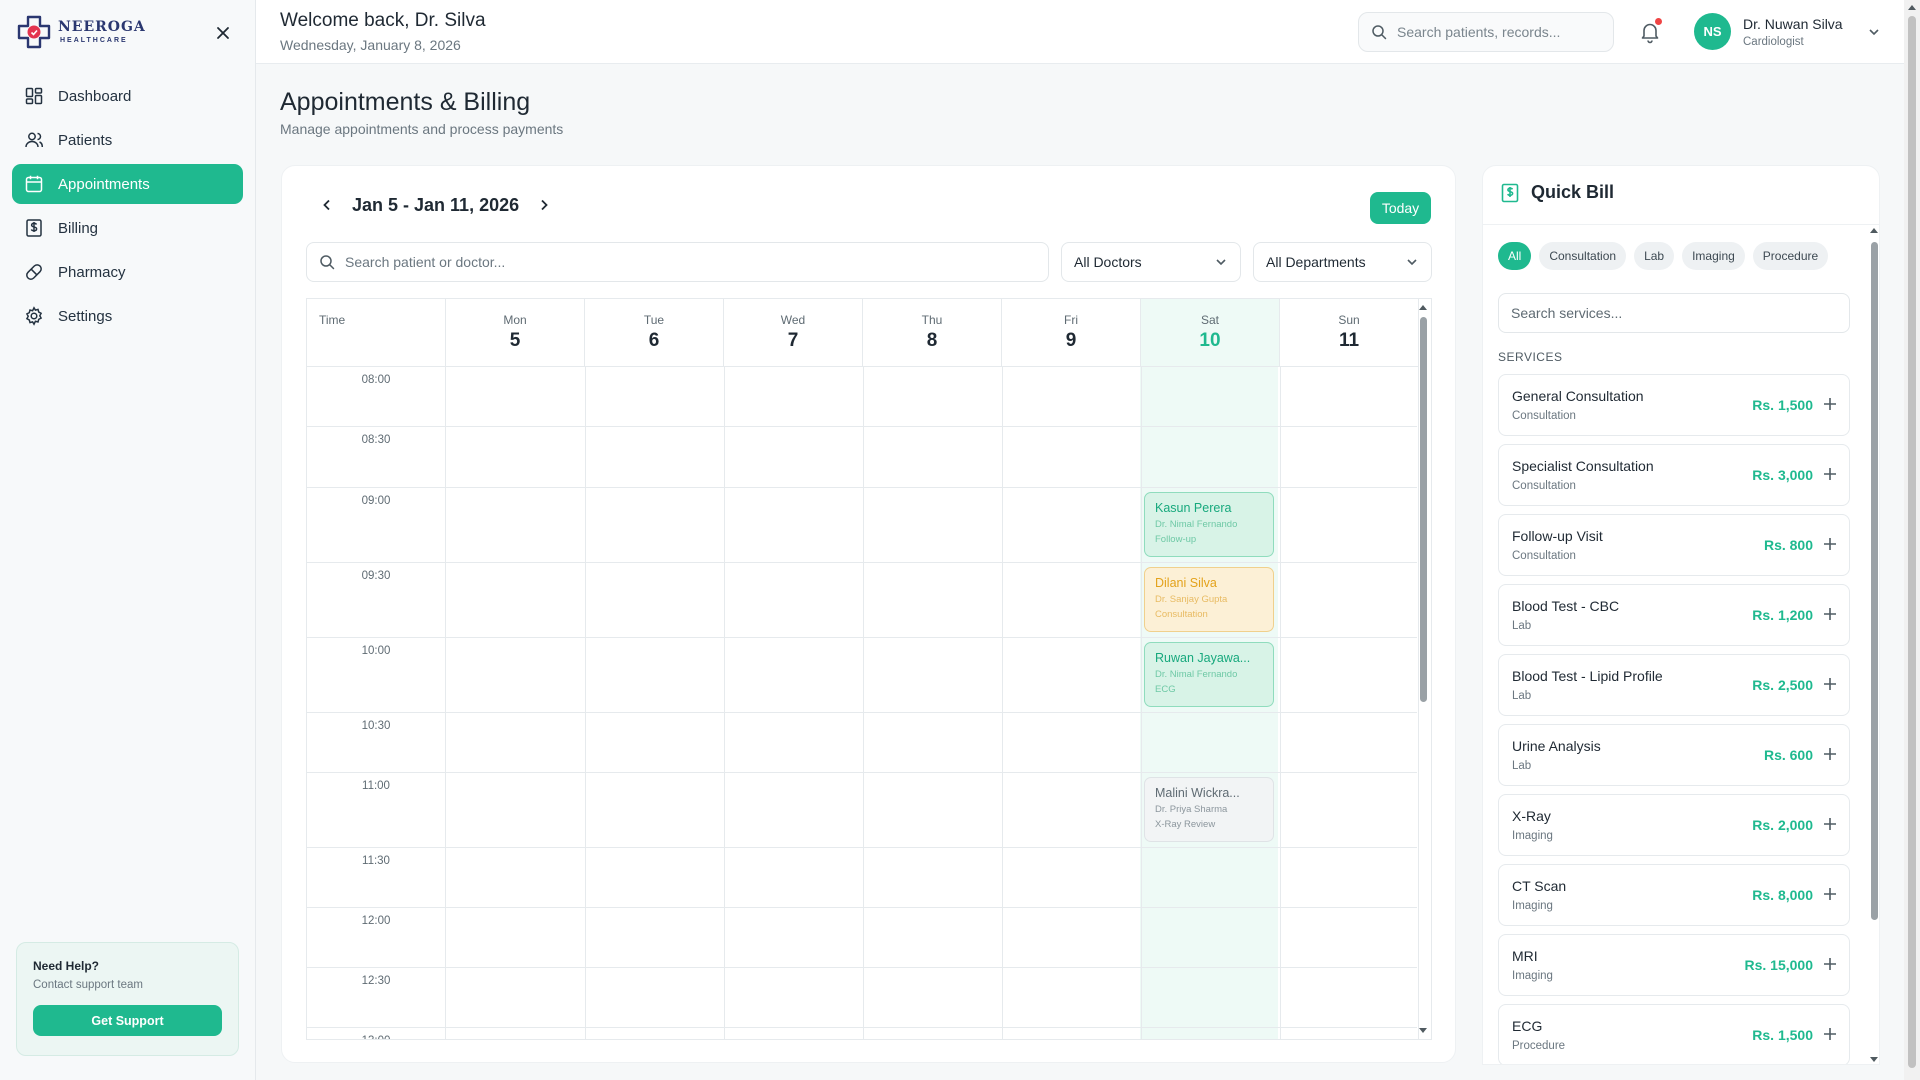 This screenshot has width=1920, height=1080. I want to click on service-item: Blood Test - CBC Lab Rs. 1,200, so click(1674, 615).